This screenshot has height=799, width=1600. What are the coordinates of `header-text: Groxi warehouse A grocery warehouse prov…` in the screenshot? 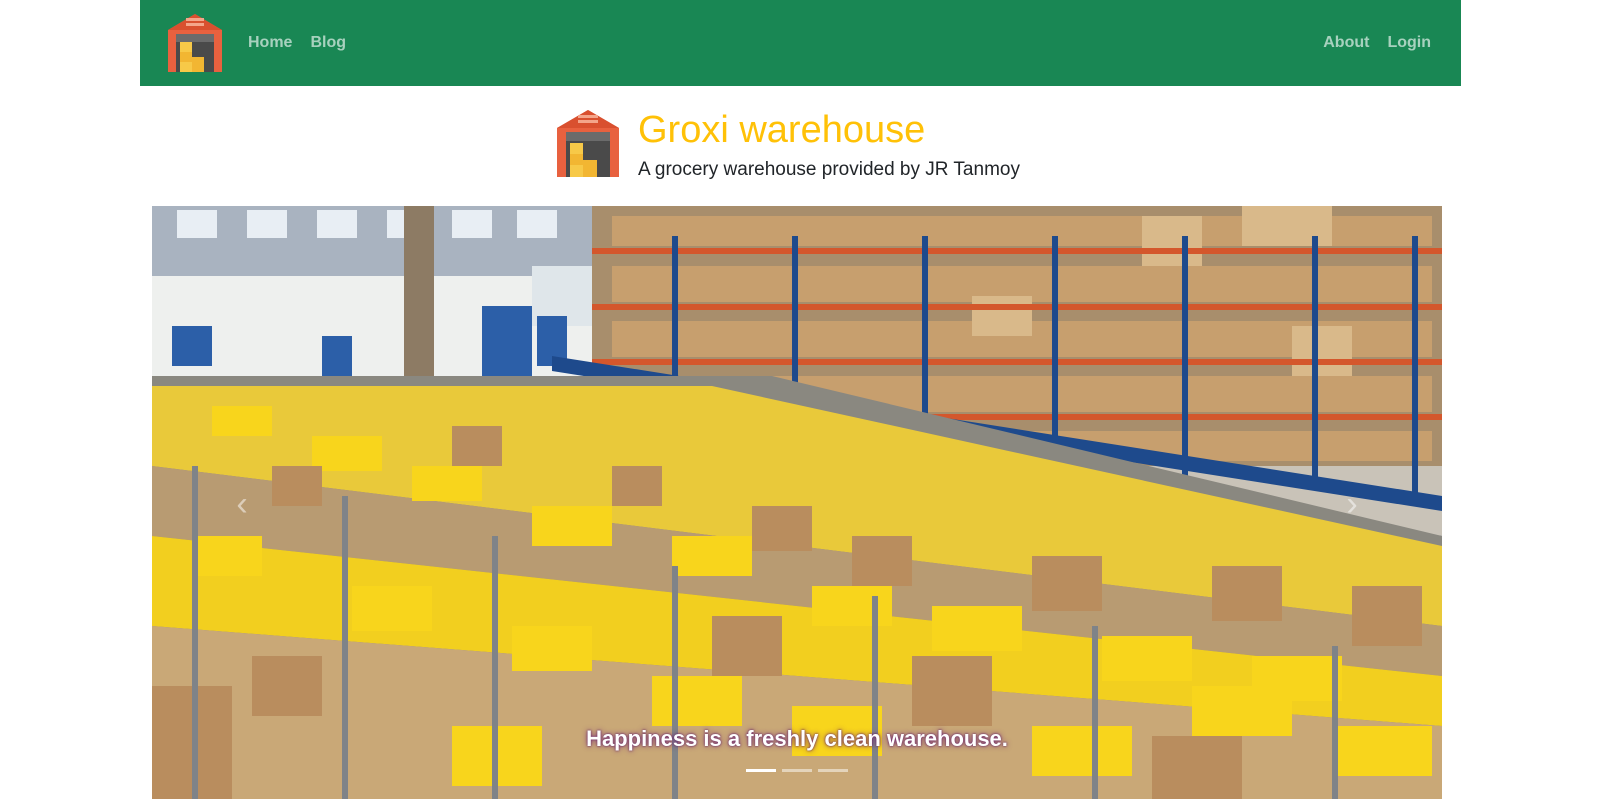 It's located at (829, 145).